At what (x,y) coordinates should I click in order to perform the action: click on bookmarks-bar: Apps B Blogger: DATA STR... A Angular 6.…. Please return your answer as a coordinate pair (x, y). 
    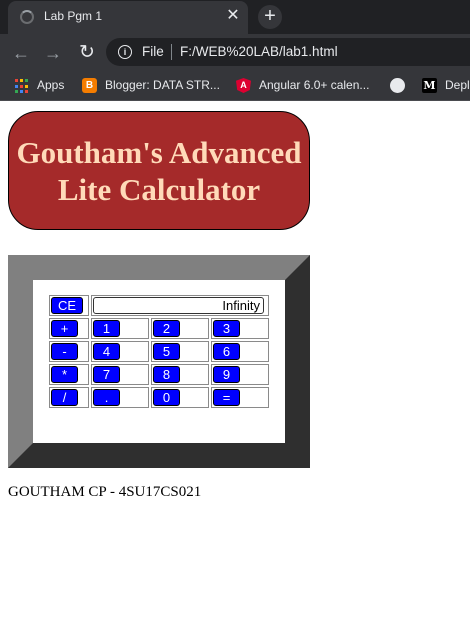
    Looking at the image, I should click on (235, 85).